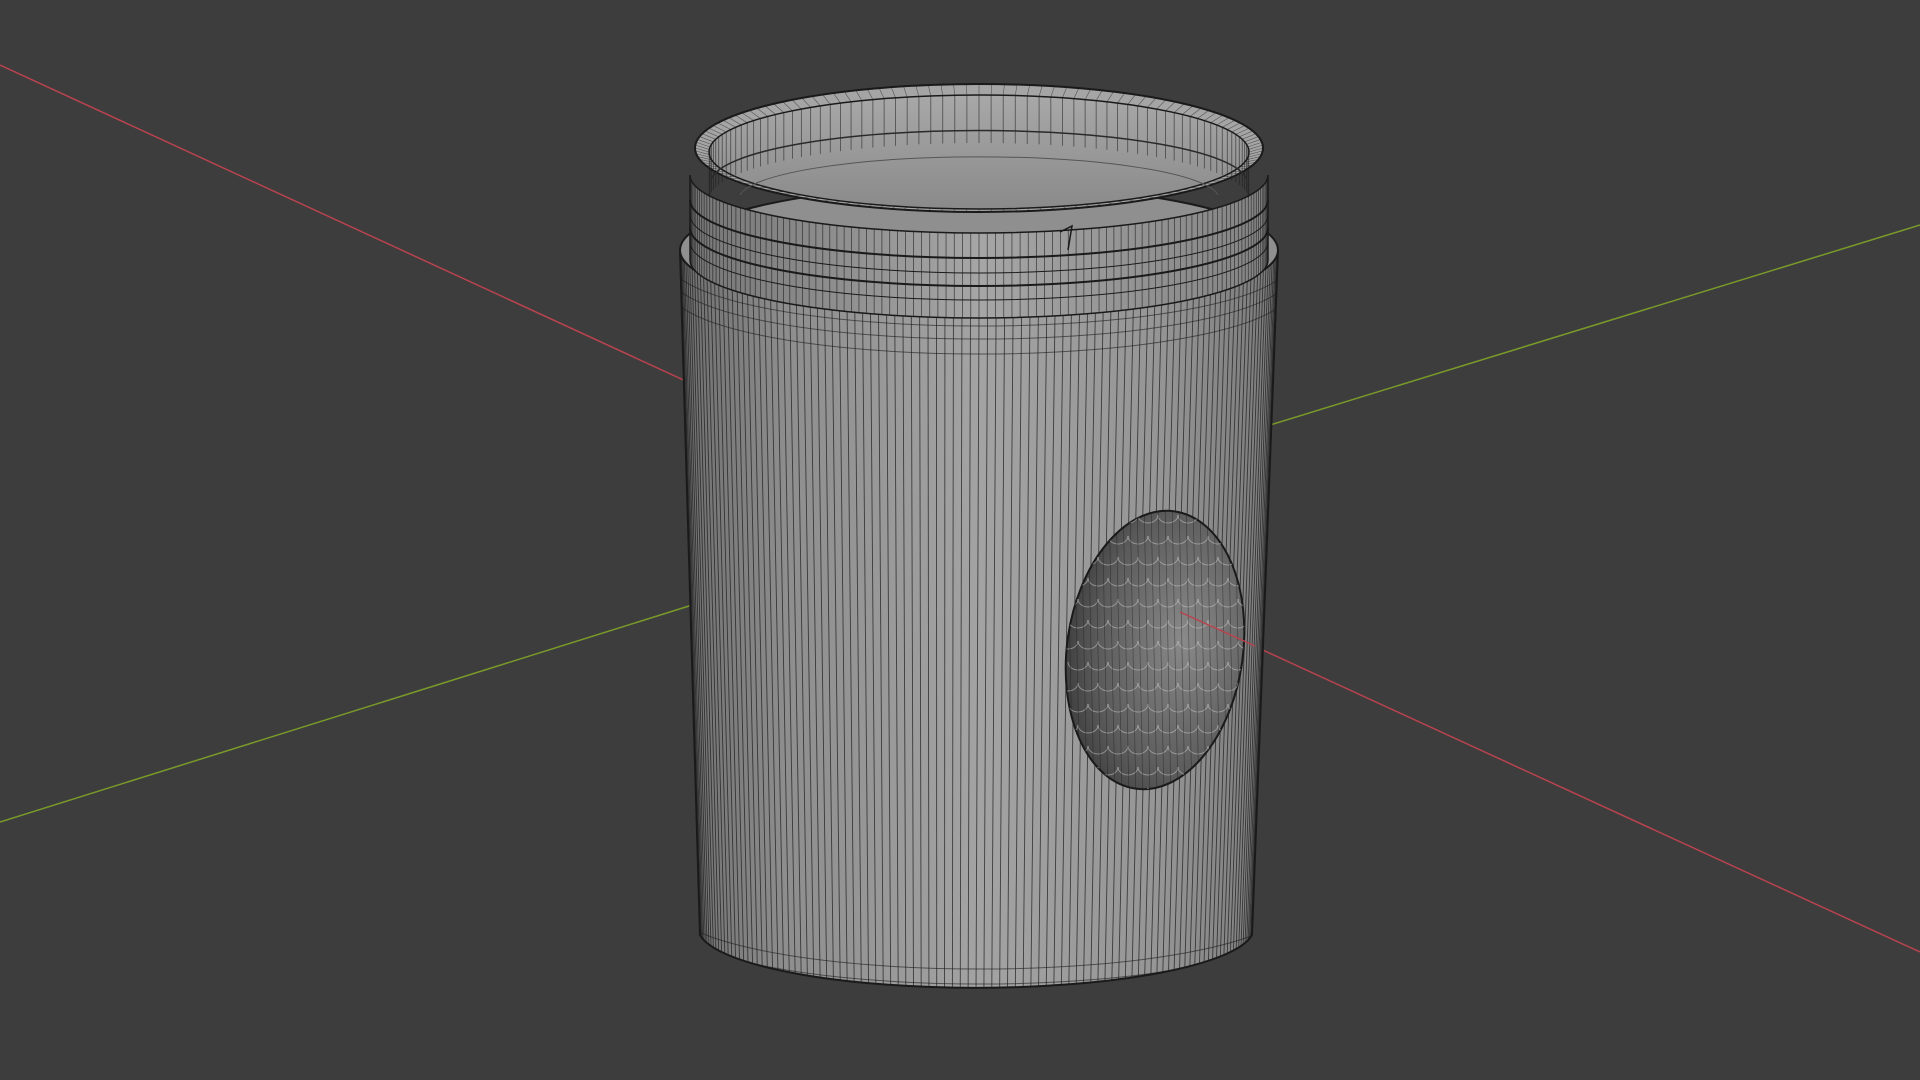 The image size is (1920, 1080). Describe the element at coordinates (1549, 782) in the screenshot. I see `x-axis-line-right` at that location.